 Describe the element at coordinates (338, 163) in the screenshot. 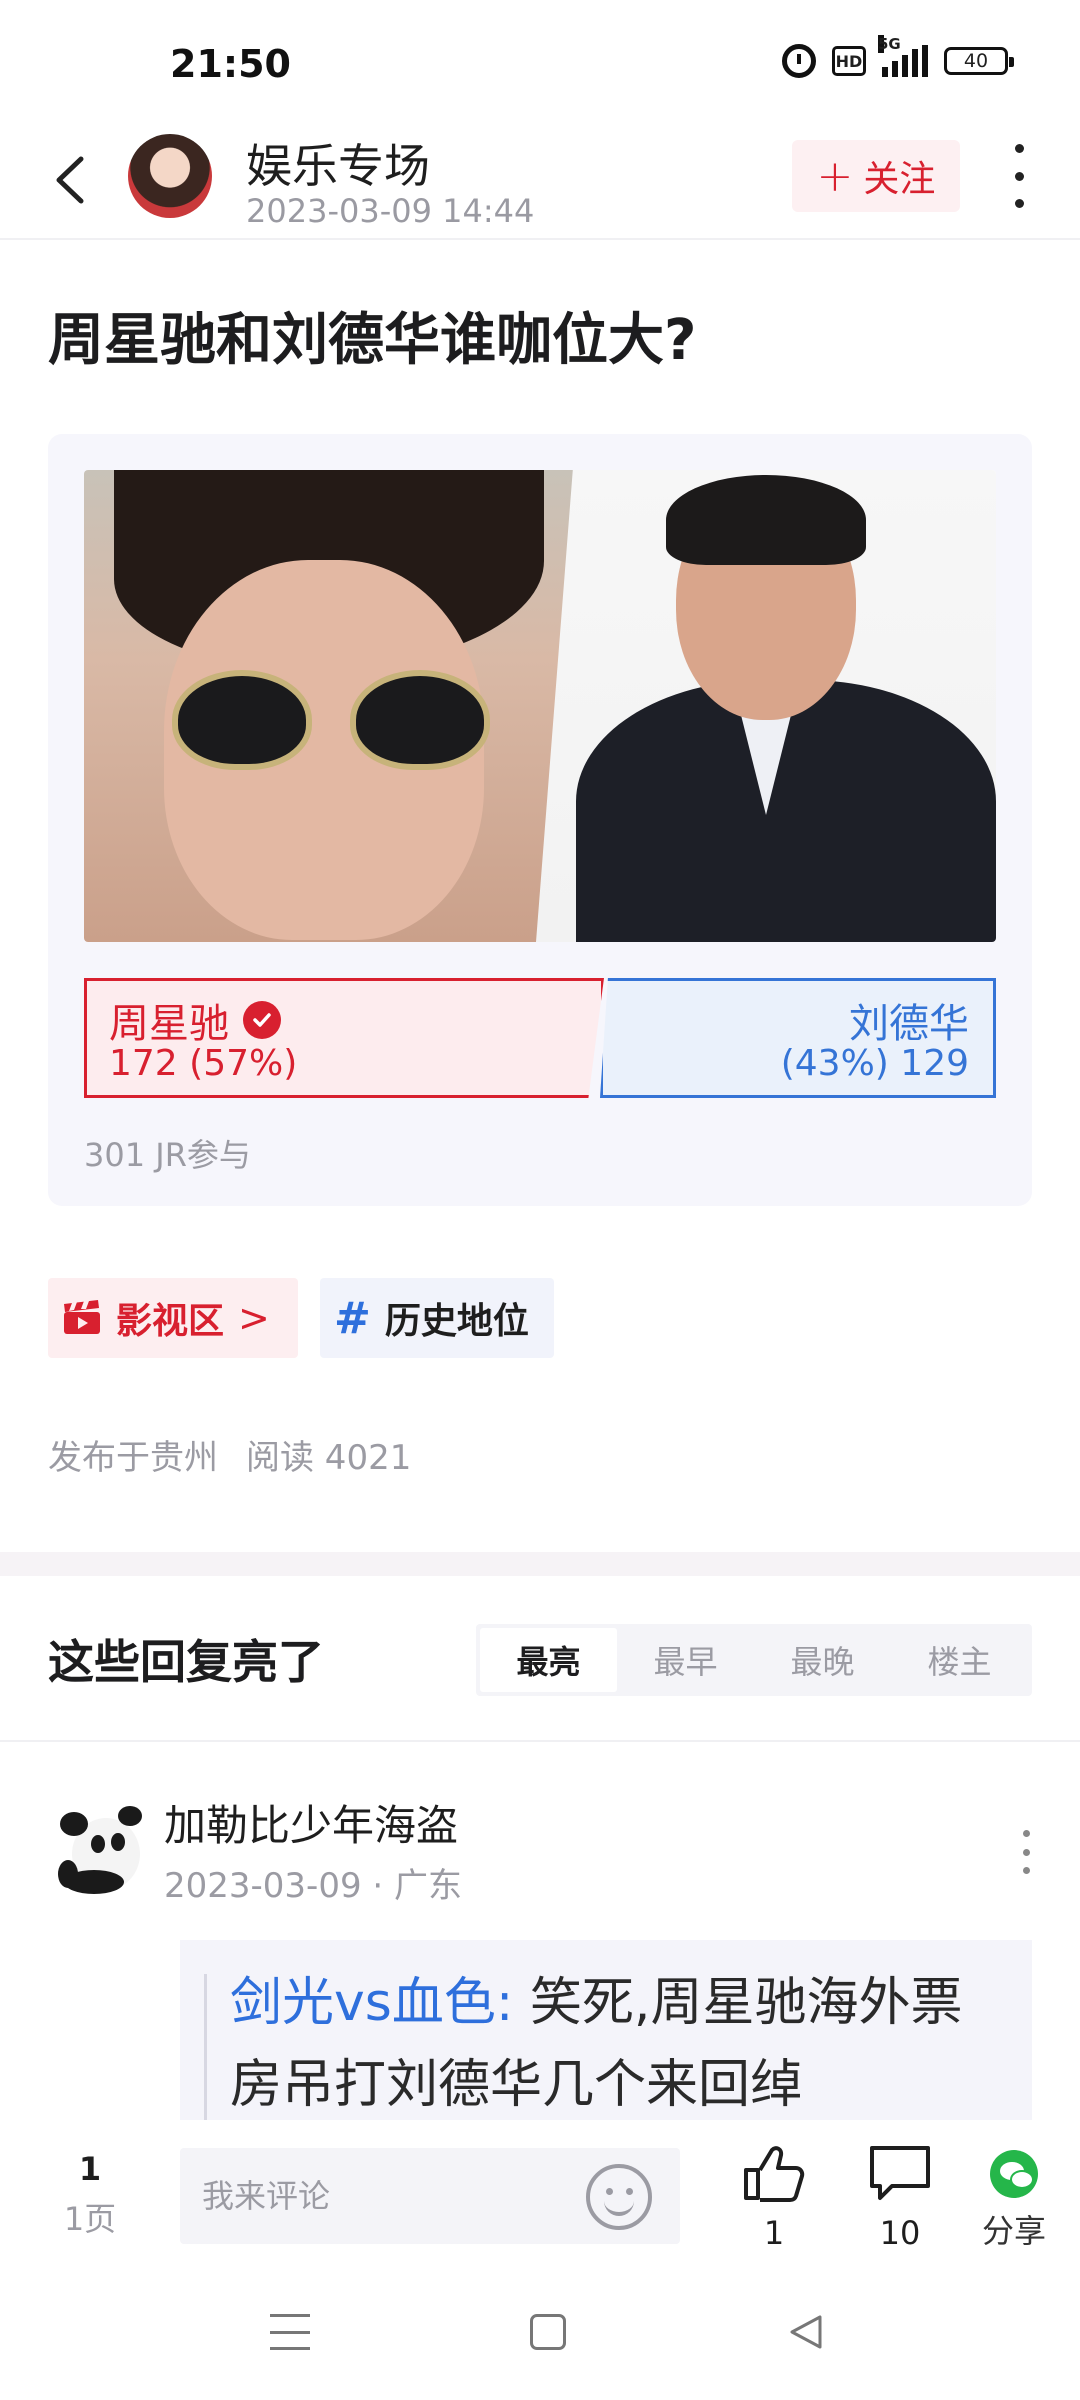

I see `channel-name: 娱乐专场` at that location.